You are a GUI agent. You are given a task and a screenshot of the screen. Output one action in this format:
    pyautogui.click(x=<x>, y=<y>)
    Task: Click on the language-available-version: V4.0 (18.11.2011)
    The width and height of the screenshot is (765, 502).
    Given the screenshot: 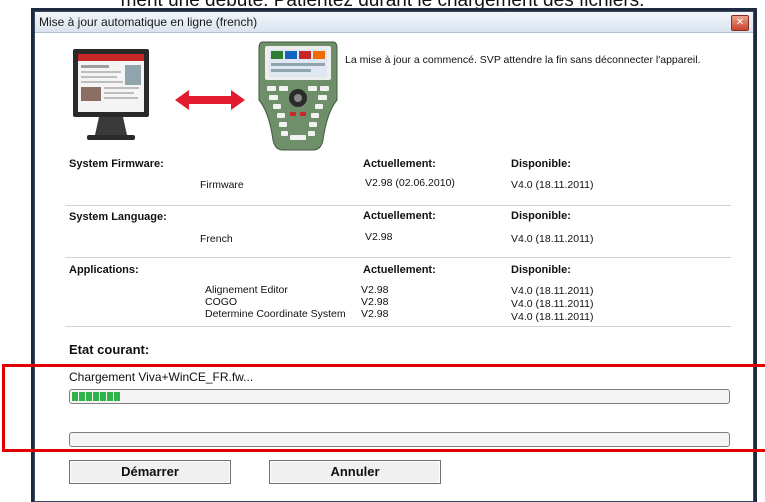 What is the action you would take?
    pyautogui.click(x=552, y=239)
    